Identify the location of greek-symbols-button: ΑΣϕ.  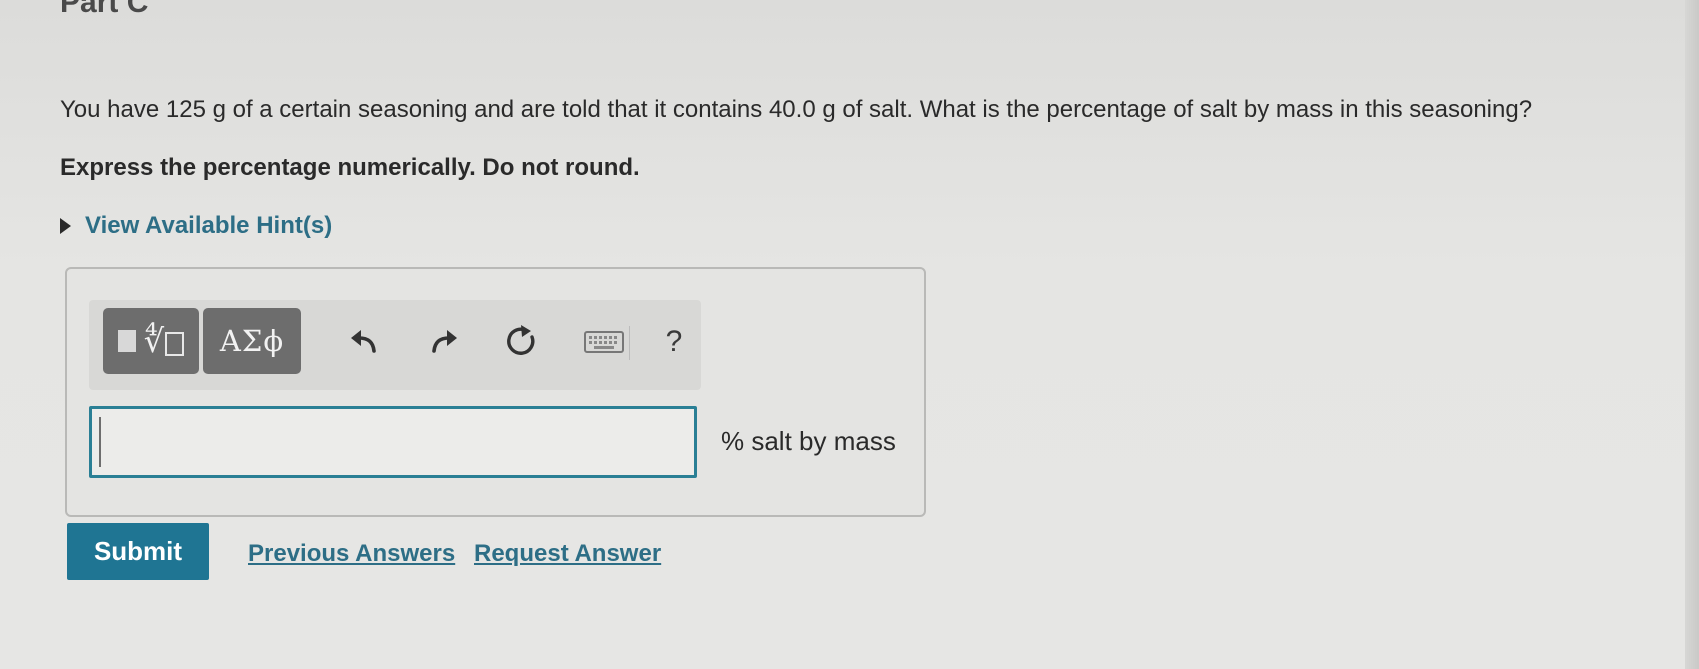
(252, 341).